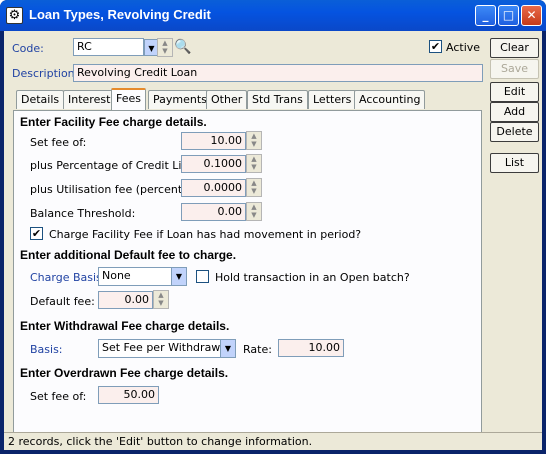 The image size is (546, 454). Describe the element at coordinates (213, 188) in the screenshot. I see `utilisation-field: 0.0000` at that location.